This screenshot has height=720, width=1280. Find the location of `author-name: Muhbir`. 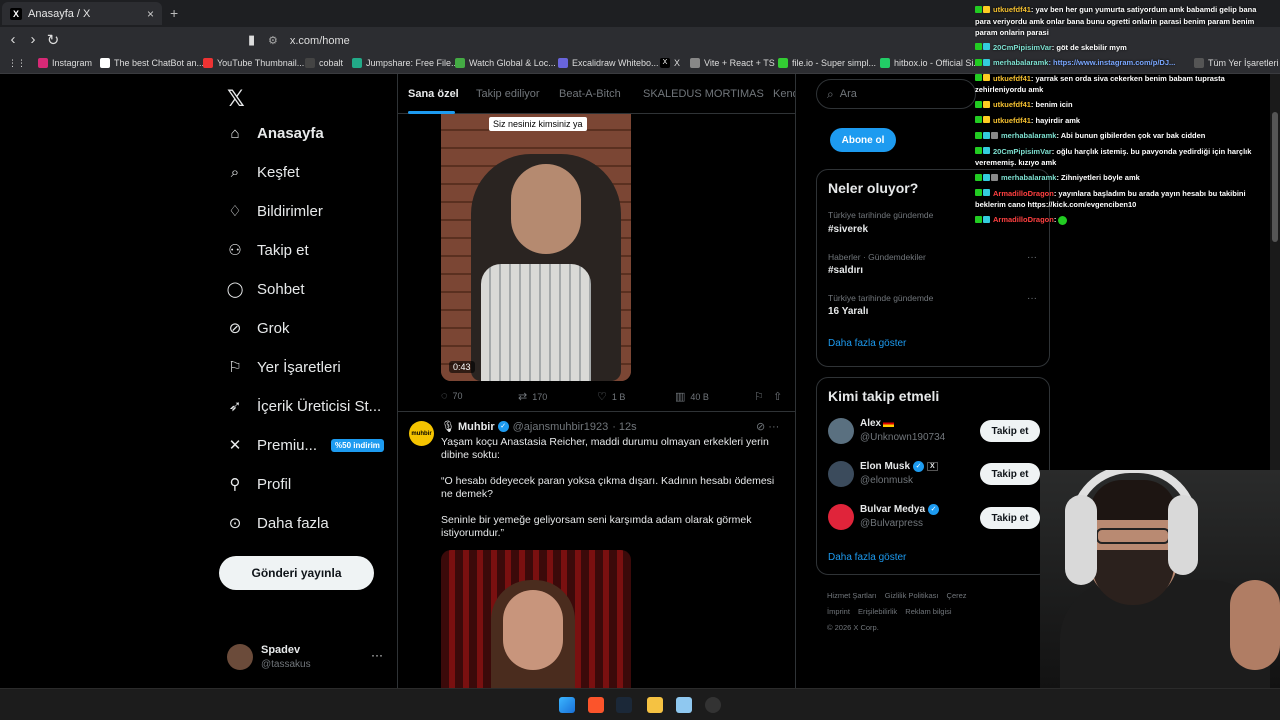

author-name: Muhbir is located at coordinates (476, 427).